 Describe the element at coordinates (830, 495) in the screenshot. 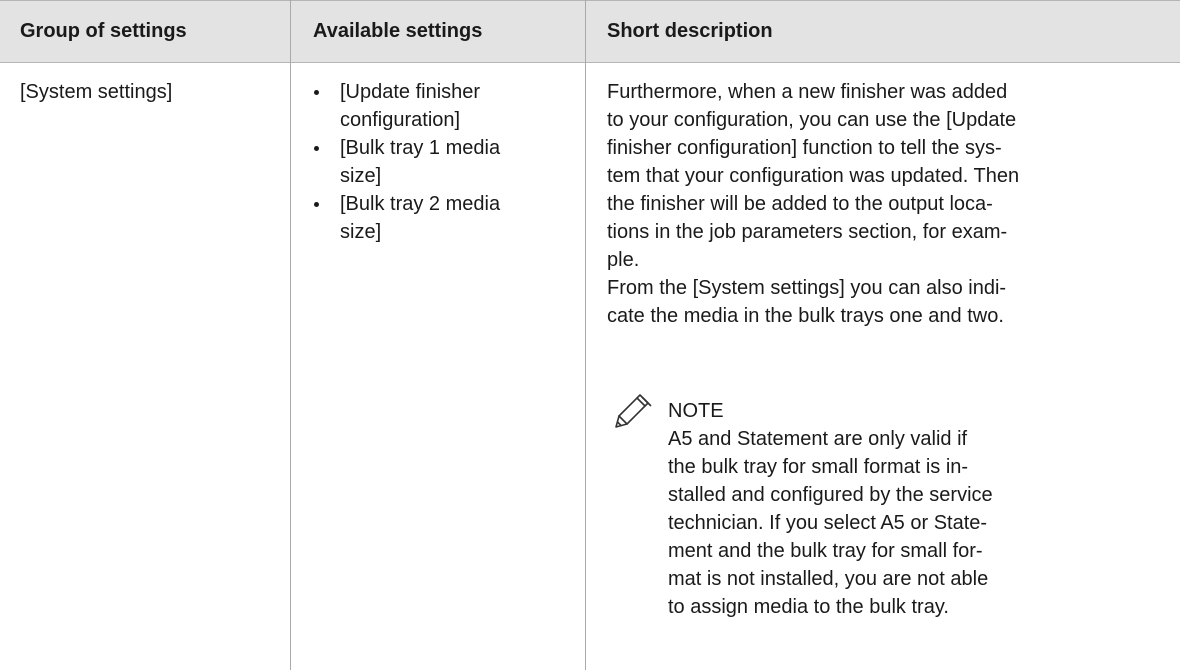

I see `note-line: stalled and configured by the service` at that location.